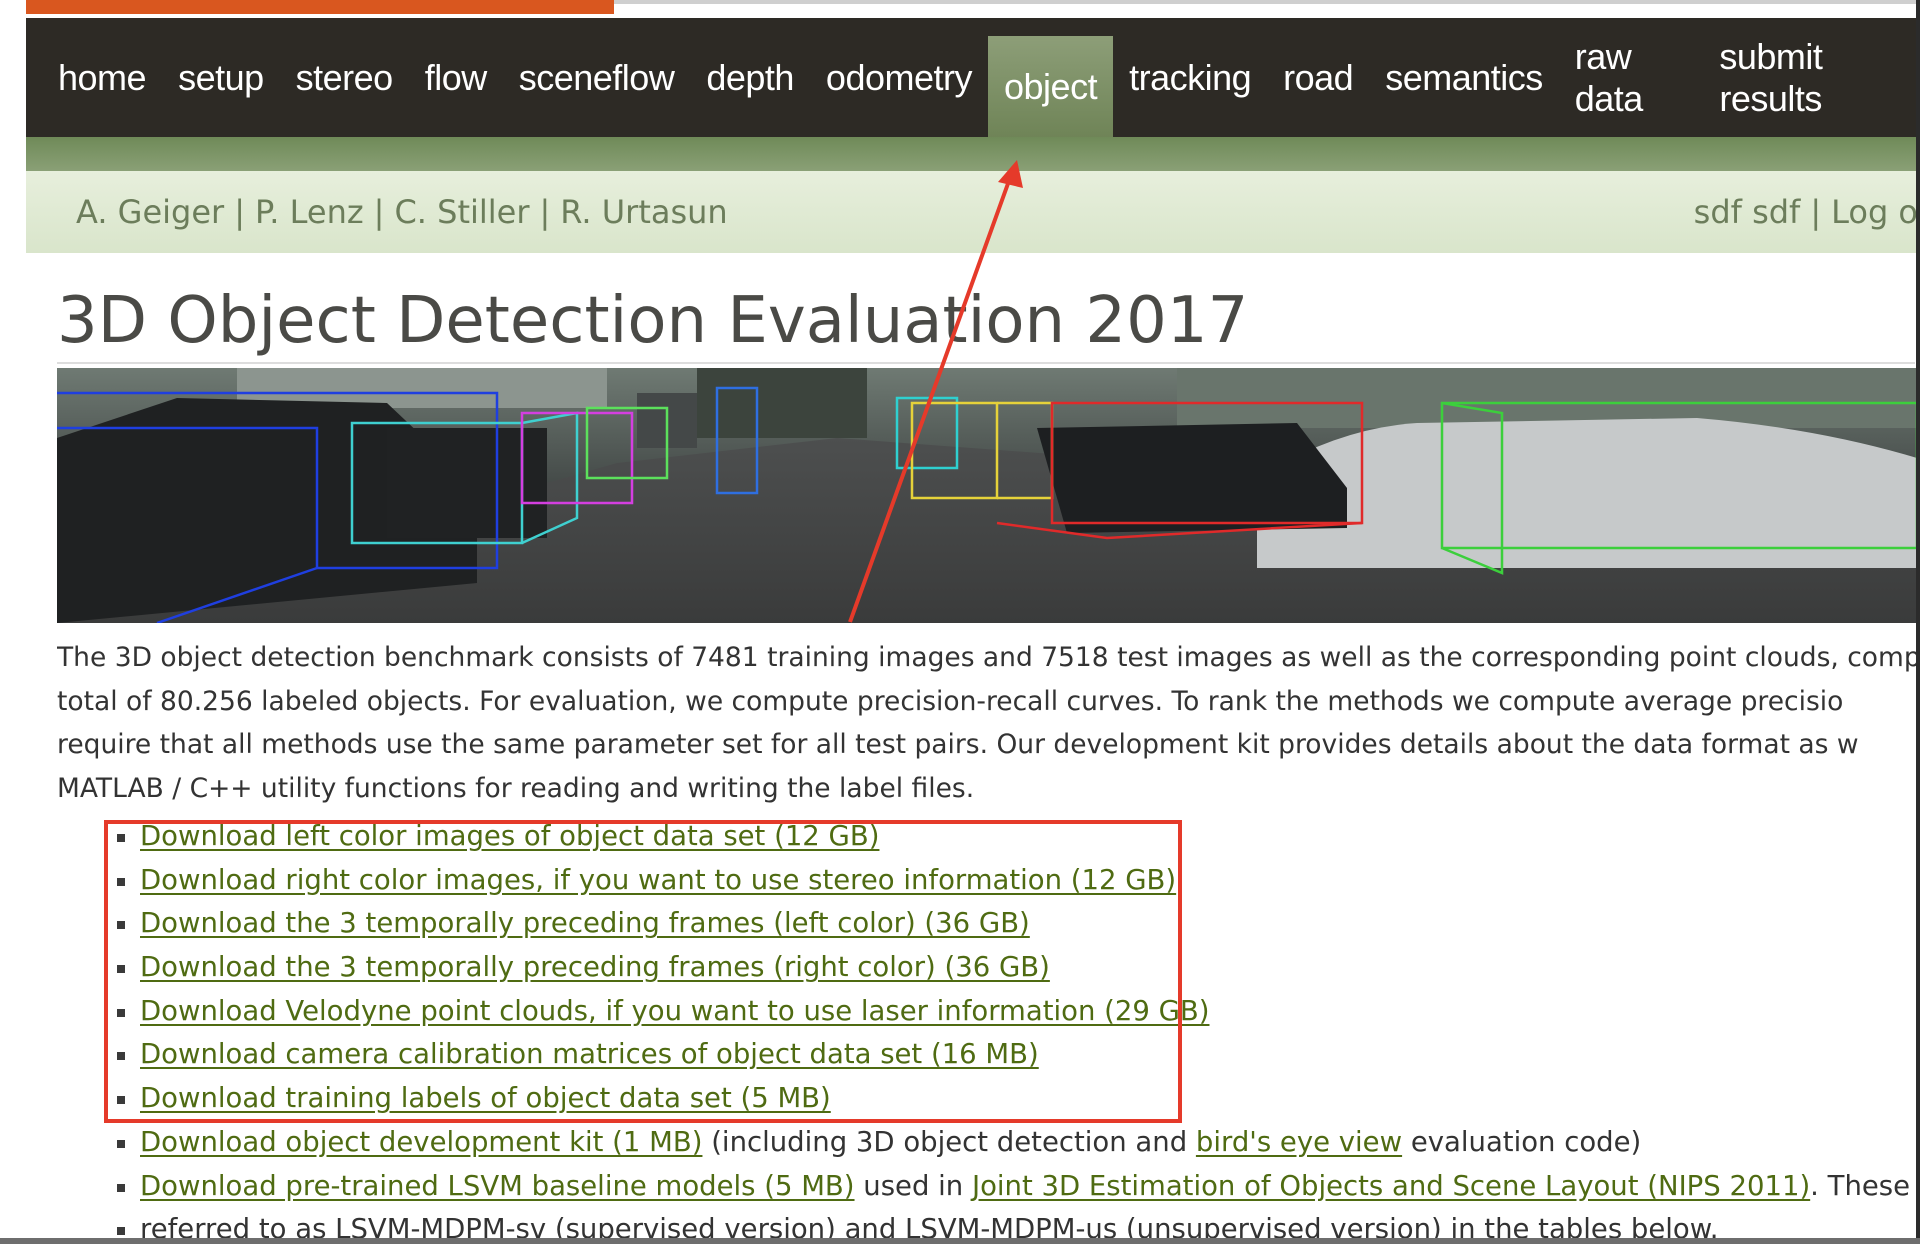 This screenshot has width=1920, height=1244. What do you see at coordinates (960, 1241) in the screenshot?
I see `window-bottom-edge` at bounding box center [960, 1241].